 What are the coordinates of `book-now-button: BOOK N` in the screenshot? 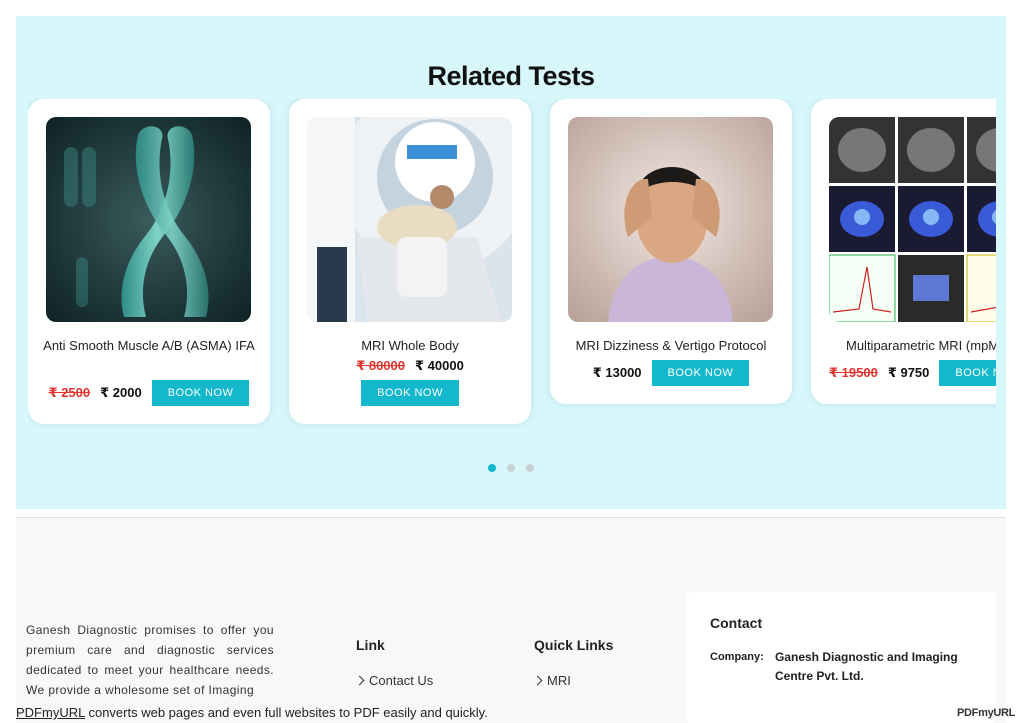 It's located at (967, 373).